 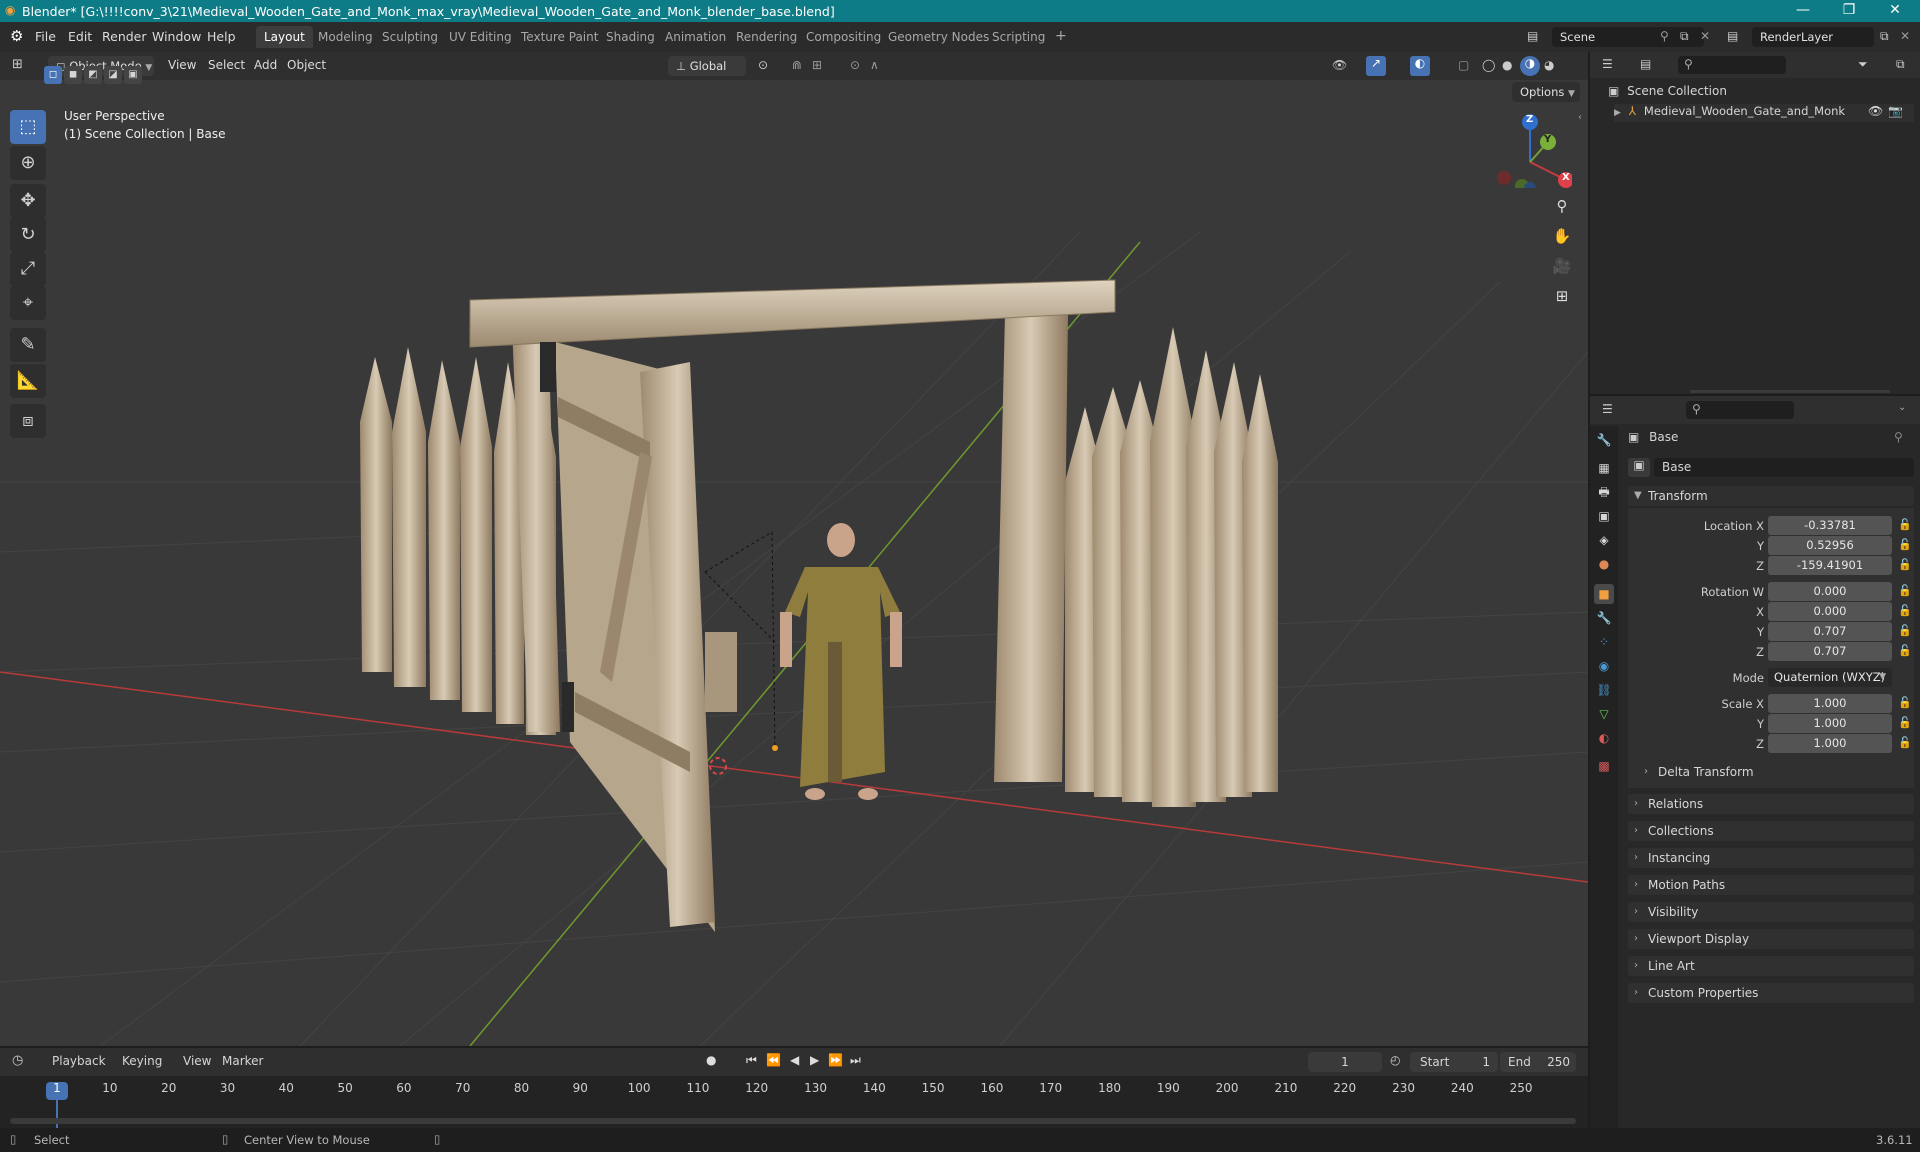 I want to click on tool-tab-icon: 🔧, so click(x=1604, y=440).